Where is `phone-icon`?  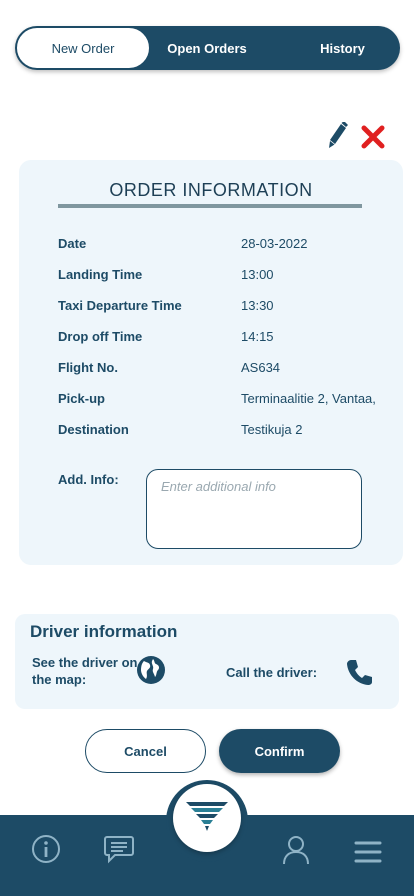 phone-icon is located at coordinates (360, 672).